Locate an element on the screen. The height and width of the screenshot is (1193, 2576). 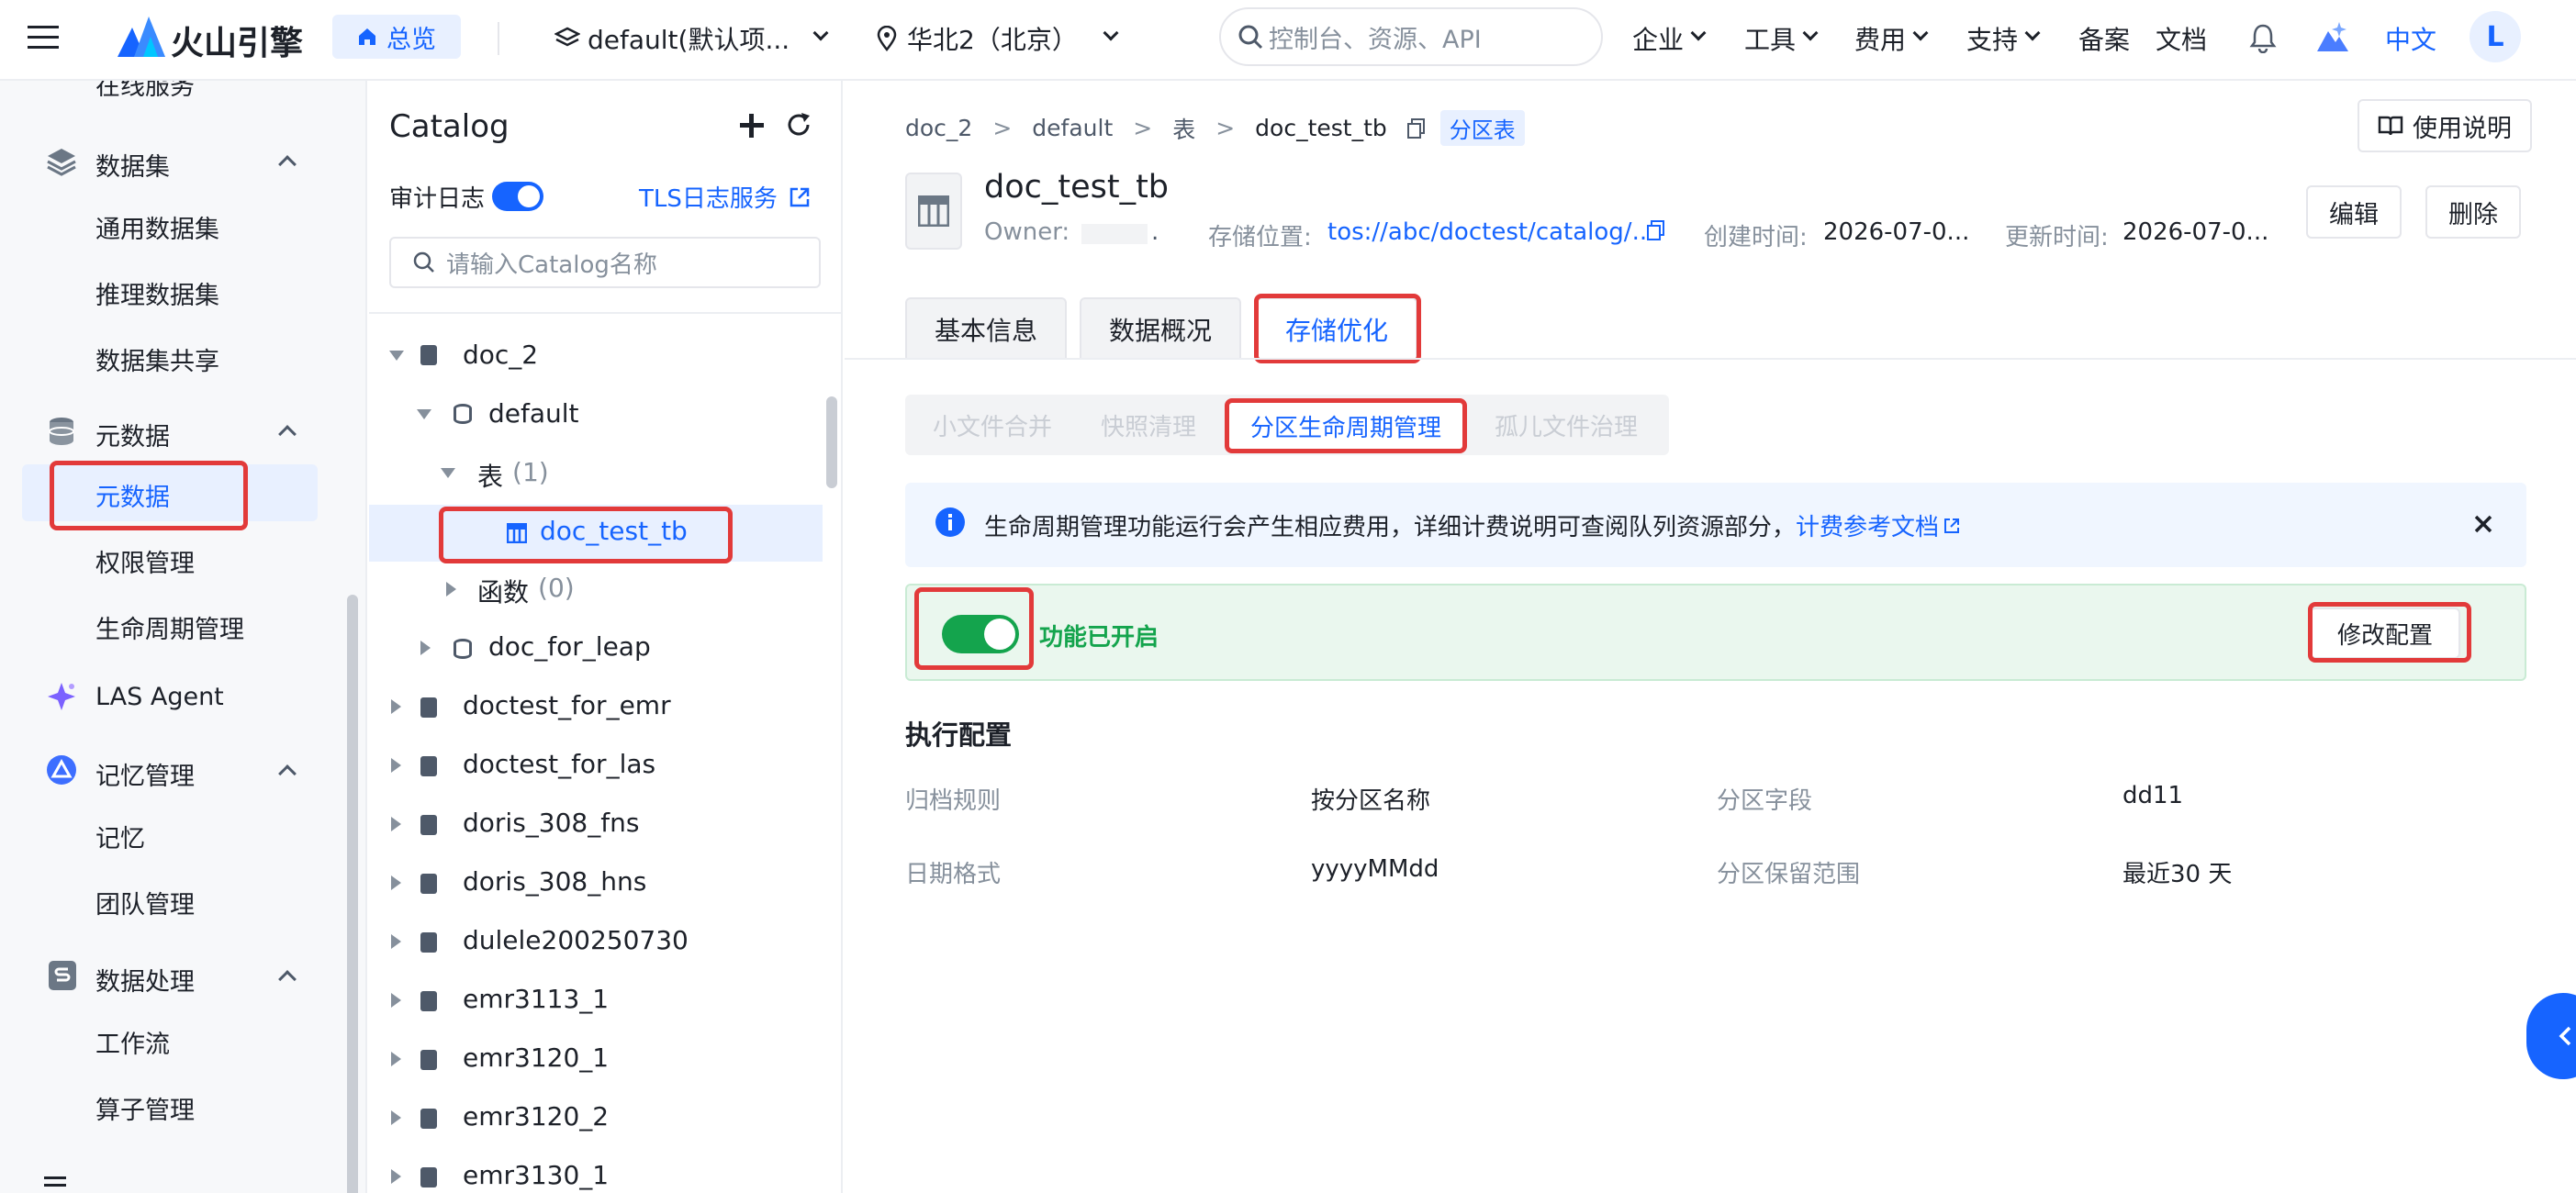
sidebar-scrollbar is located at coordinates (352, 894).